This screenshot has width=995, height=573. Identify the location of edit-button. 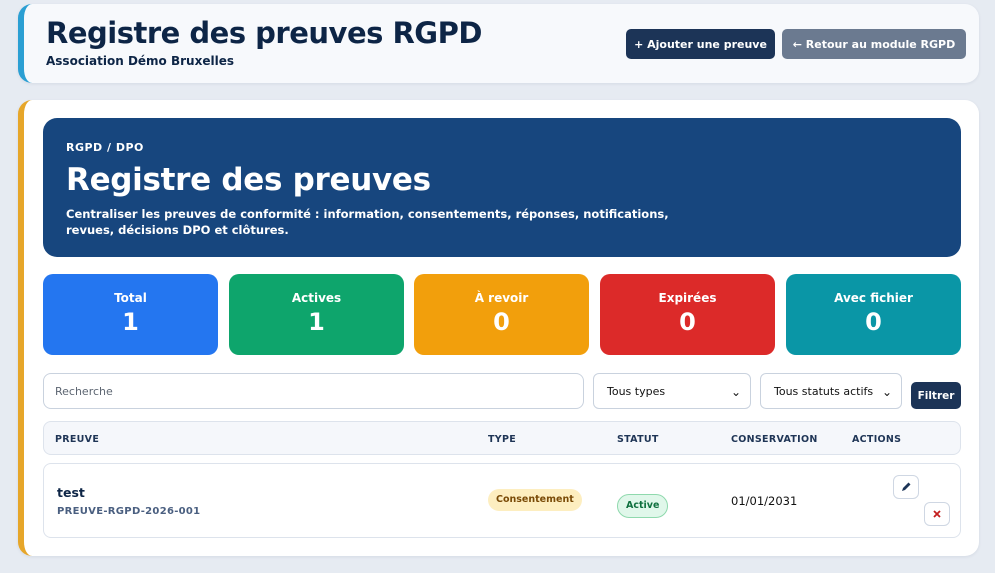
(906, 487).